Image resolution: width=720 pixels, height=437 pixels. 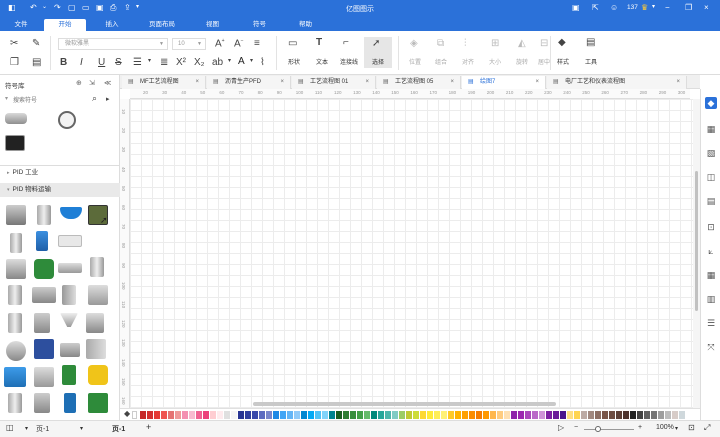 What do you see at coordinates (691, 427) in the screenshot?
I see `fit-page-icon: ⊡` at bounding box center [691, 427].